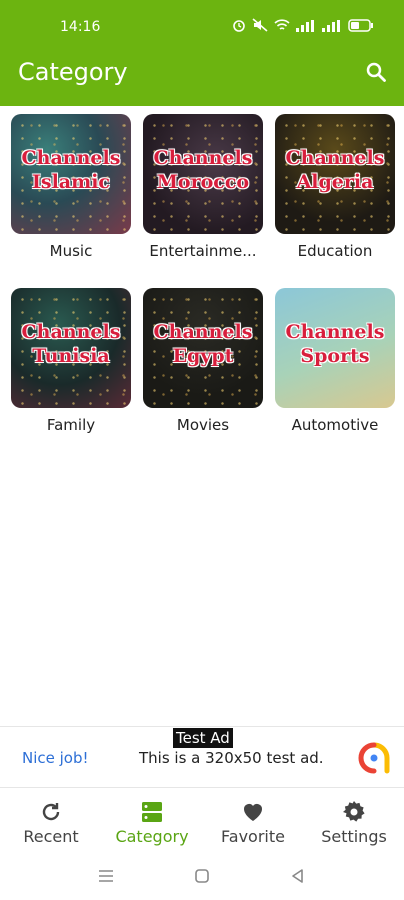 The image size is (404, 900). What do you see at coordinates (253, 812) in the screenshot?
I see `heart-icon` at bounding box center [253, 812].